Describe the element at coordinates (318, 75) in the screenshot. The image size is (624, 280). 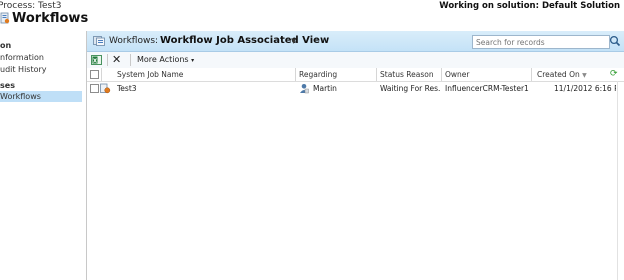
I see `column-header-regarding: Regarding` at that location.